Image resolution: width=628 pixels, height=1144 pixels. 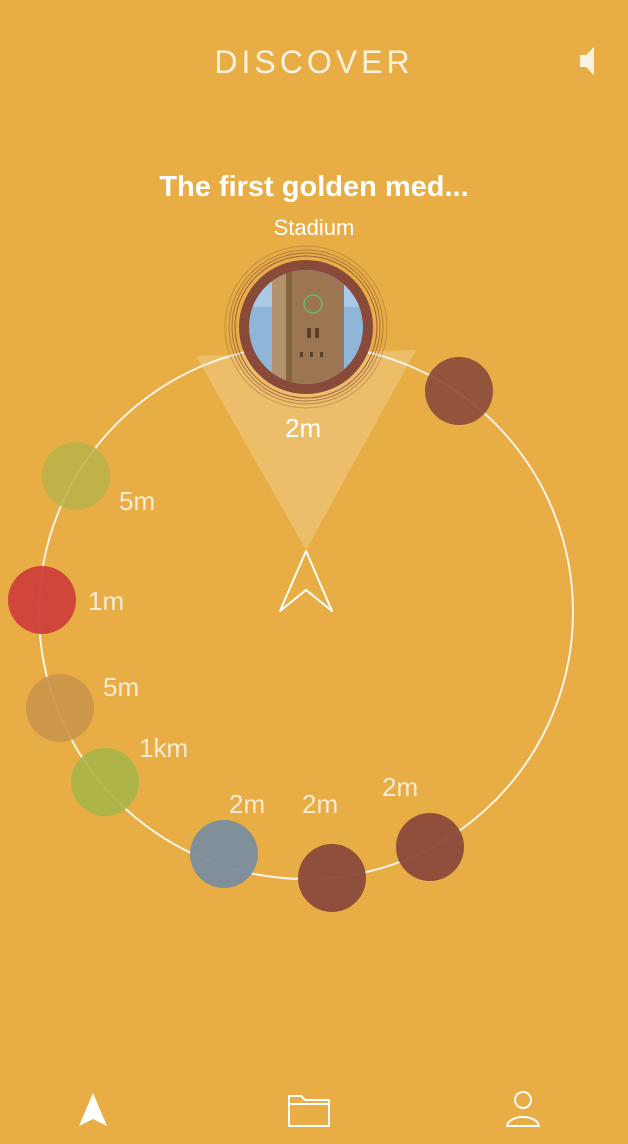 What do you see at coordinates (106, 601) in the screenshot?
I see `poi-distance: 1m` at bounding box center [106, 601].